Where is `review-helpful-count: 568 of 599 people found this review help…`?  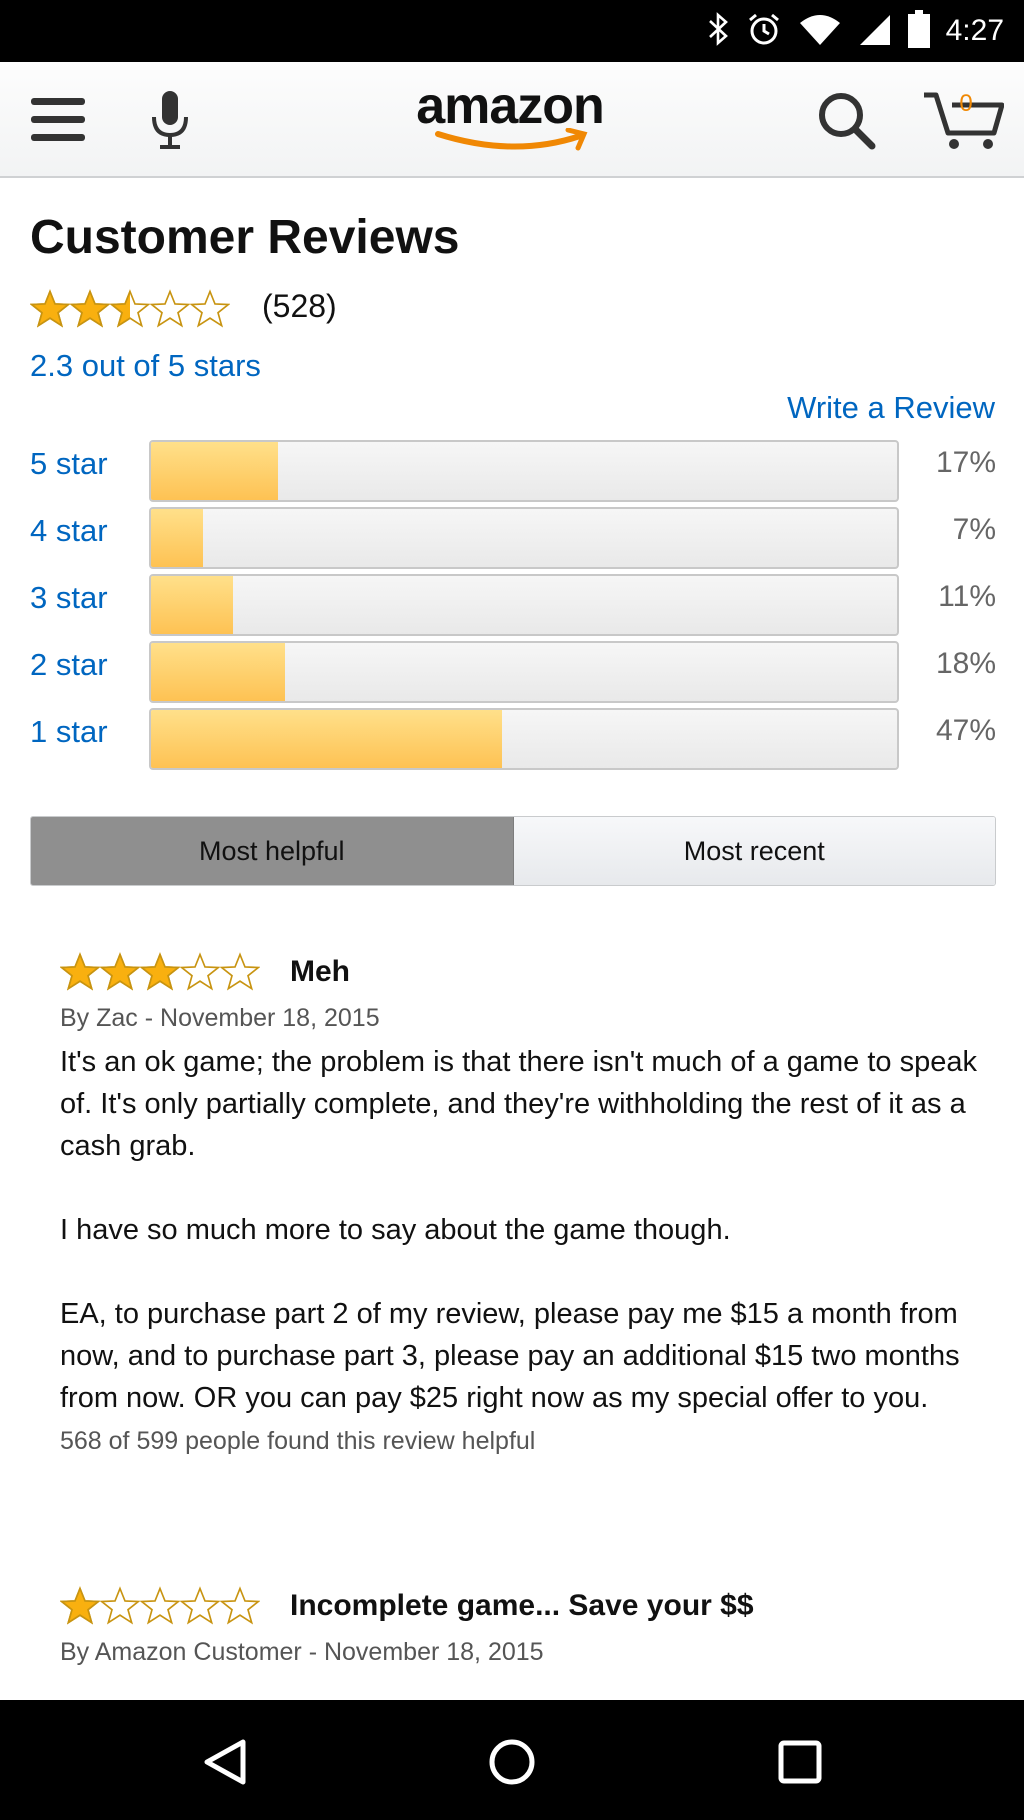
review-helpful-count: 568 of 599 people found this review help… is located at coordinates (298, 1441).